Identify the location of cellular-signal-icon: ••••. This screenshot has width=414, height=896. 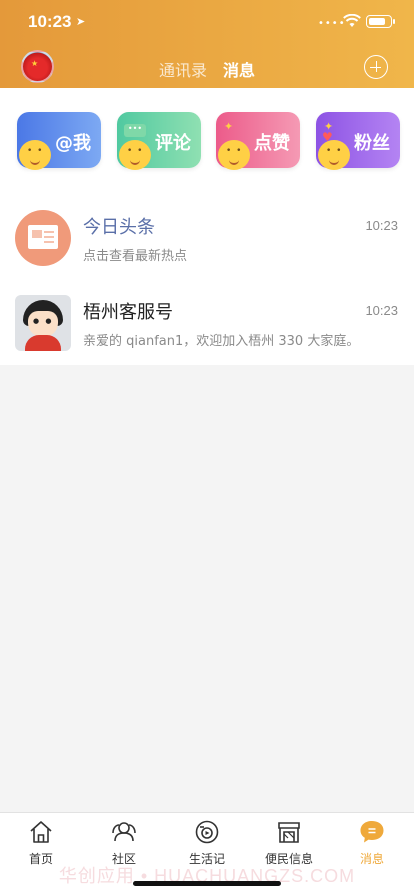
(332, 23).